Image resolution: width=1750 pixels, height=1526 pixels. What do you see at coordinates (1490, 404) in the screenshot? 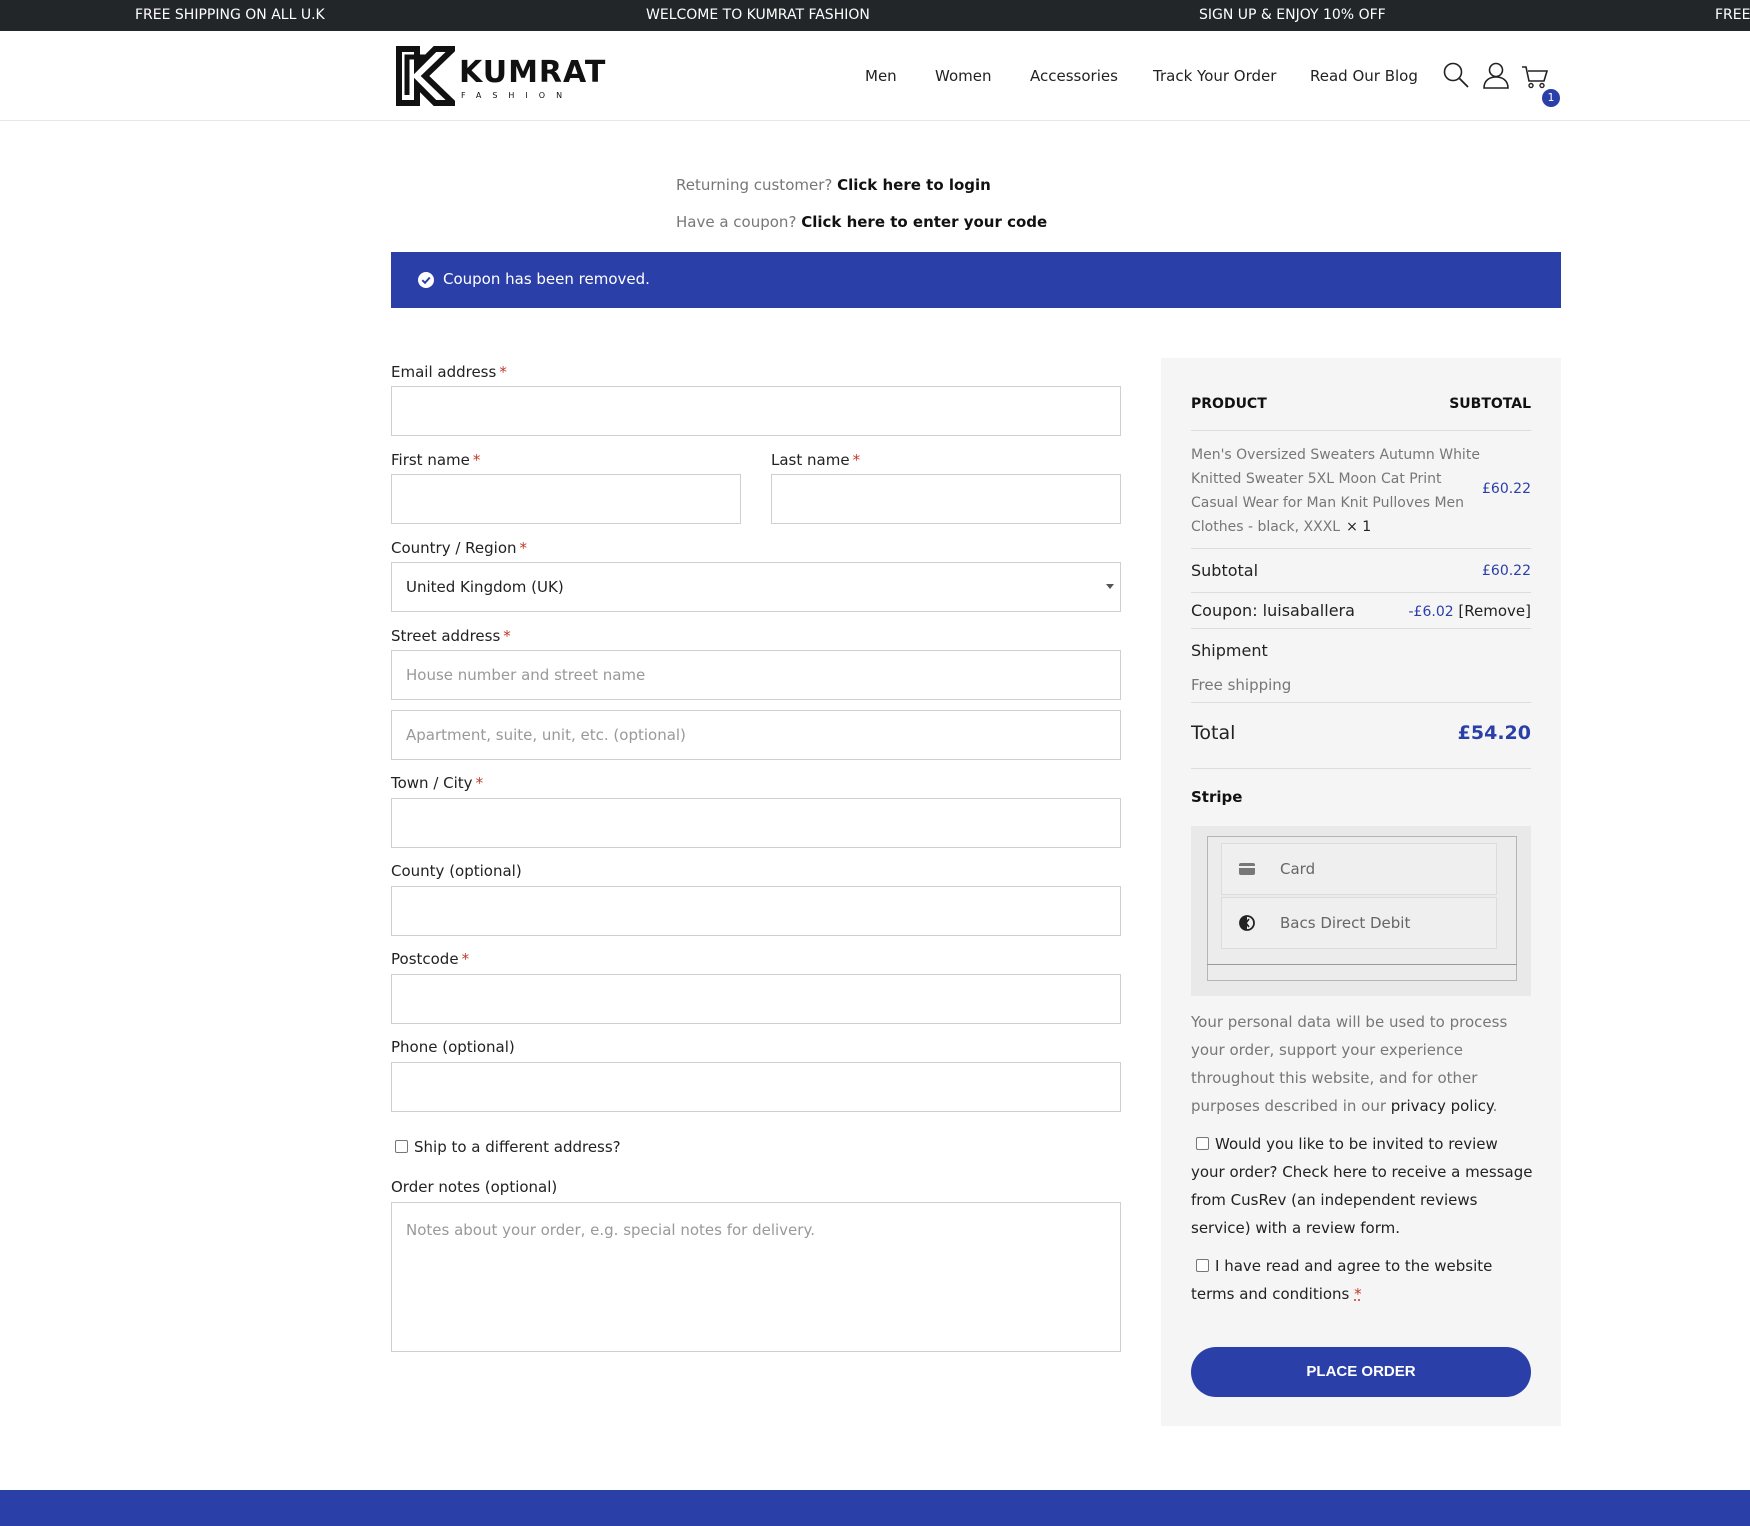
I see `column-subtotal: SUBTOTAL` at bounding box center [1490, 404].